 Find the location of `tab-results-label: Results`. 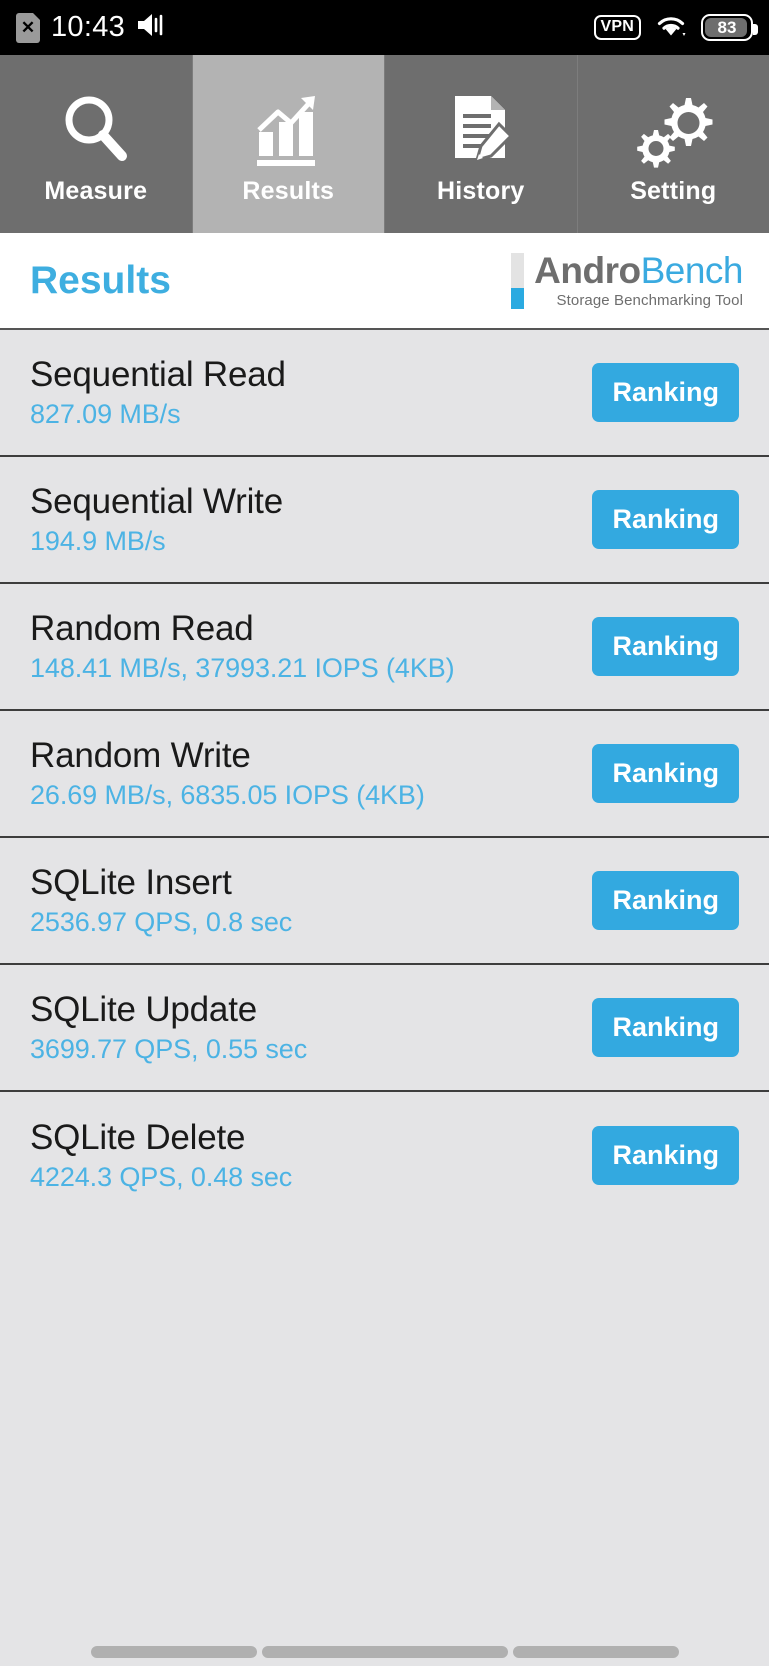

tab-results-label: Results is located at coordinates (288, 190).